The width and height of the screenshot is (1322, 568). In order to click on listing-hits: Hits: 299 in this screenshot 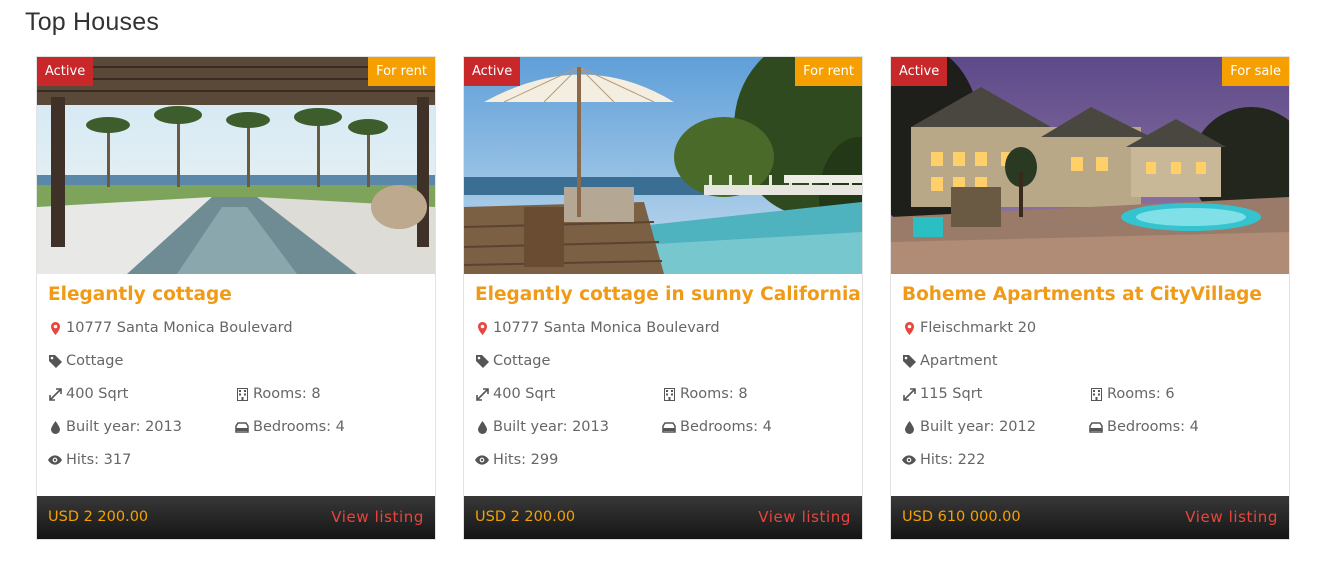, I will do `click(516, 460)`.